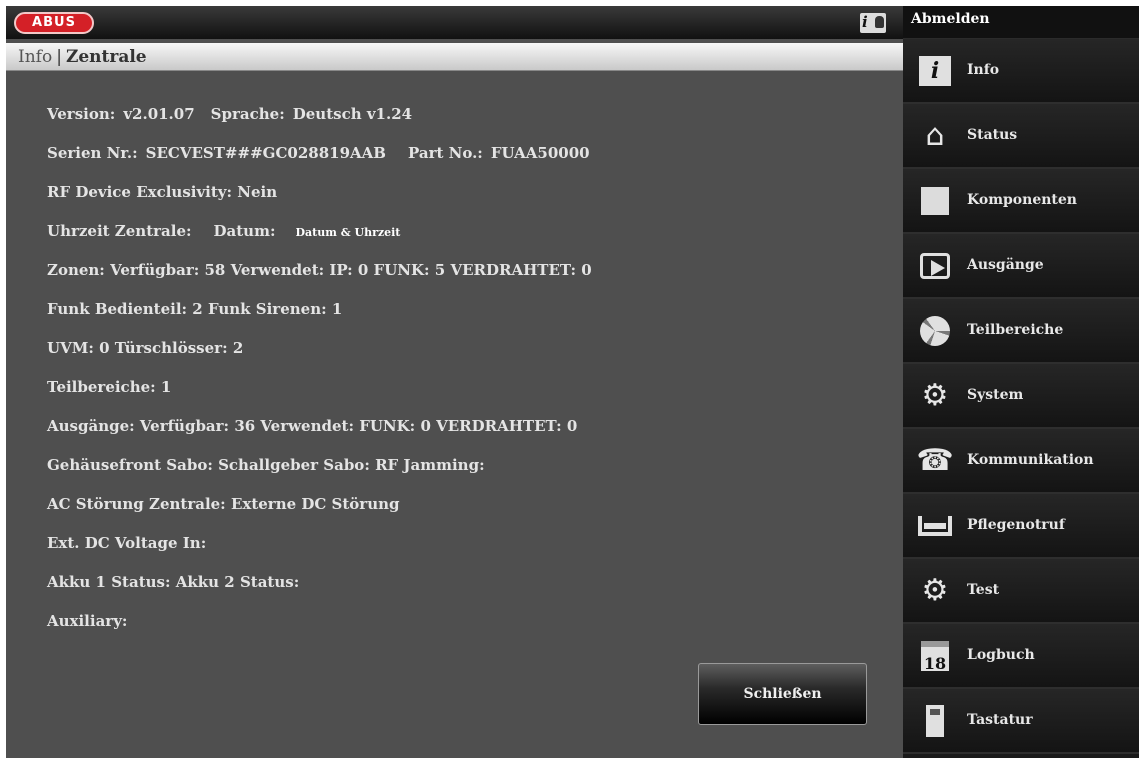 The height and width of the screenshot is (762, 1143). I want to click on sidebar-item-kommunikation: ☎ Kommunikation, so click(1021, 461).